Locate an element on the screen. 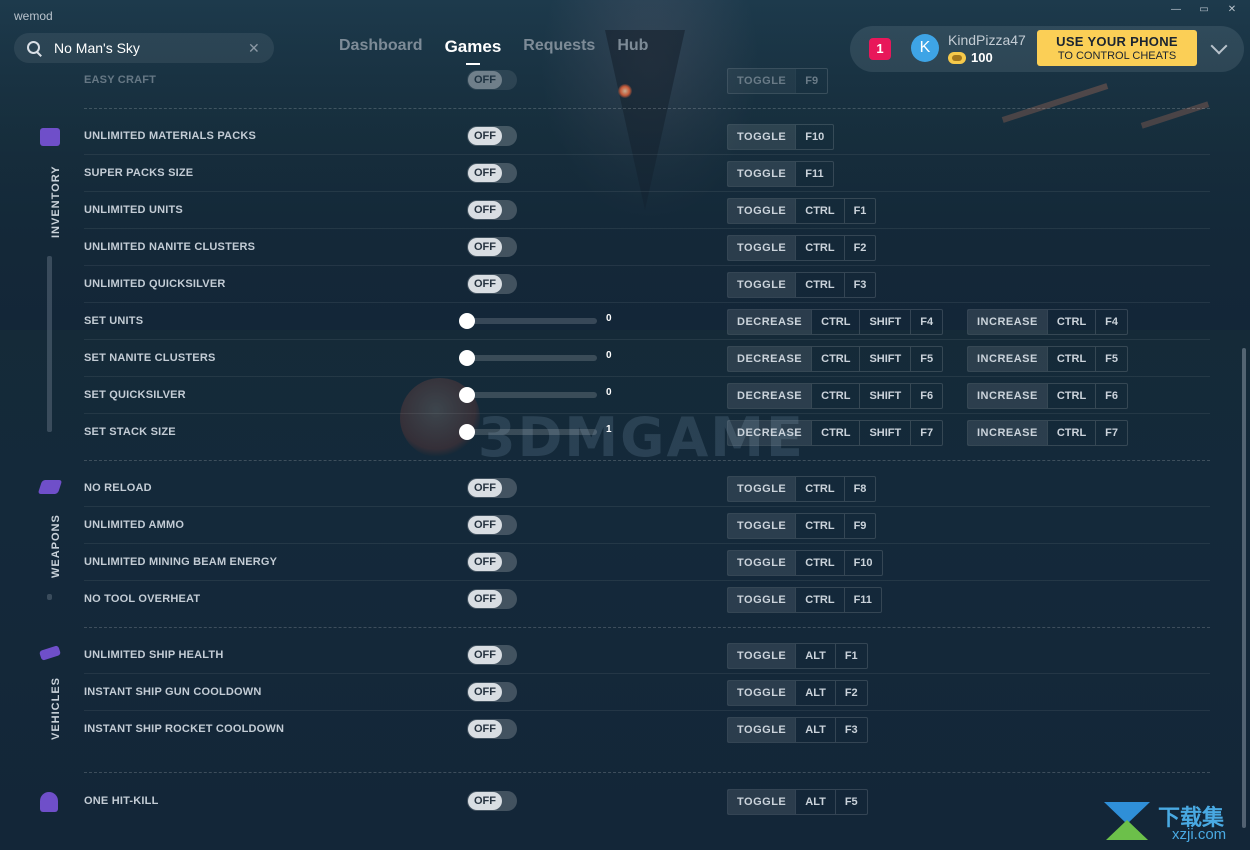 The height and width of the screenshot is (850, 1250). hotkey-toggle: TOGGLE F9 is located at coordinates (778, 81).